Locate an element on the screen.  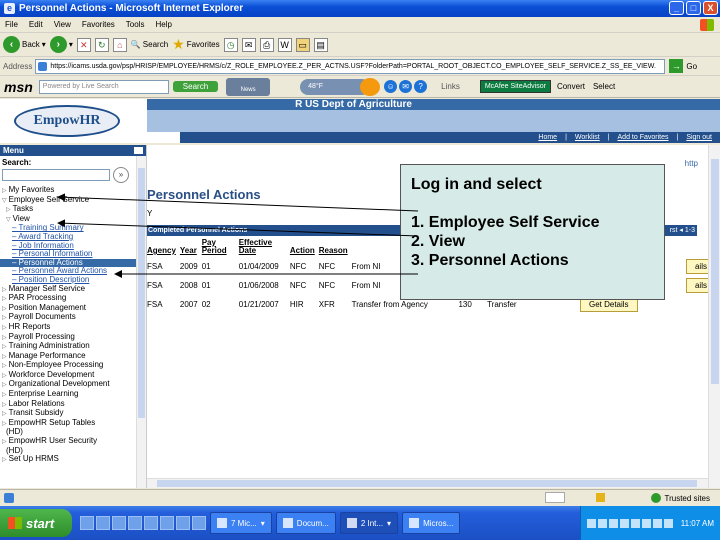
folder-icon: ▭ is located at coordinates (302, 44).